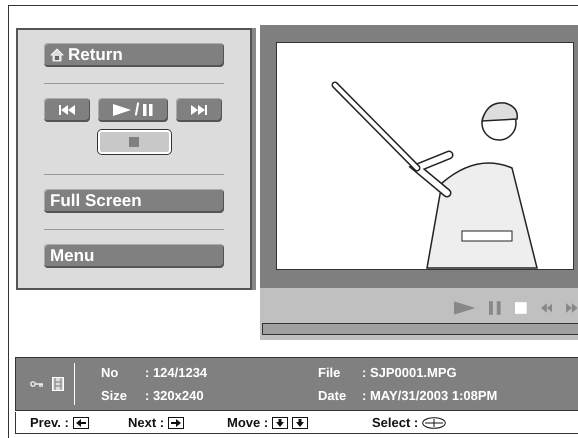  I want to click on help-label: Select :, so click(395, 423).